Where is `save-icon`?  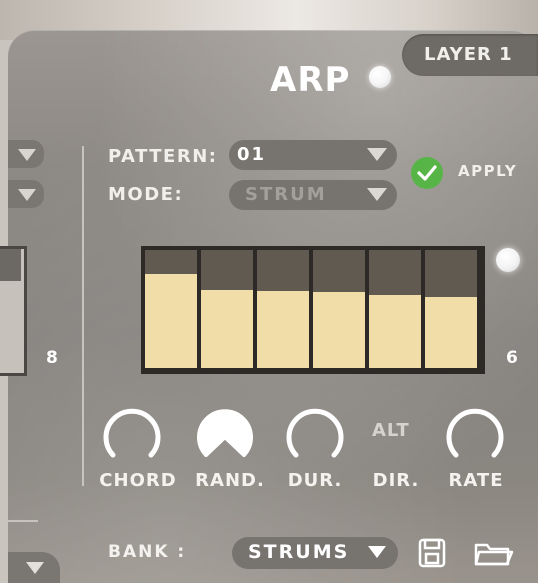
save-icon is located at coordinates (432, 553).